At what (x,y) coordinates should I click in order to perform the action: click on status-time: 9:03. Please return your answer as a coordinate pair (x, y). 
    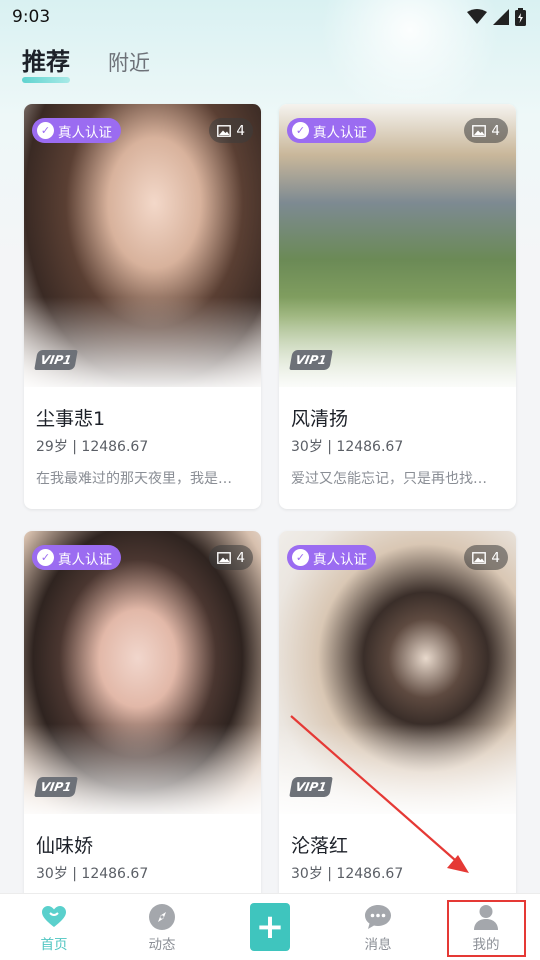
    Looking at the image, I should click on (31, 17).